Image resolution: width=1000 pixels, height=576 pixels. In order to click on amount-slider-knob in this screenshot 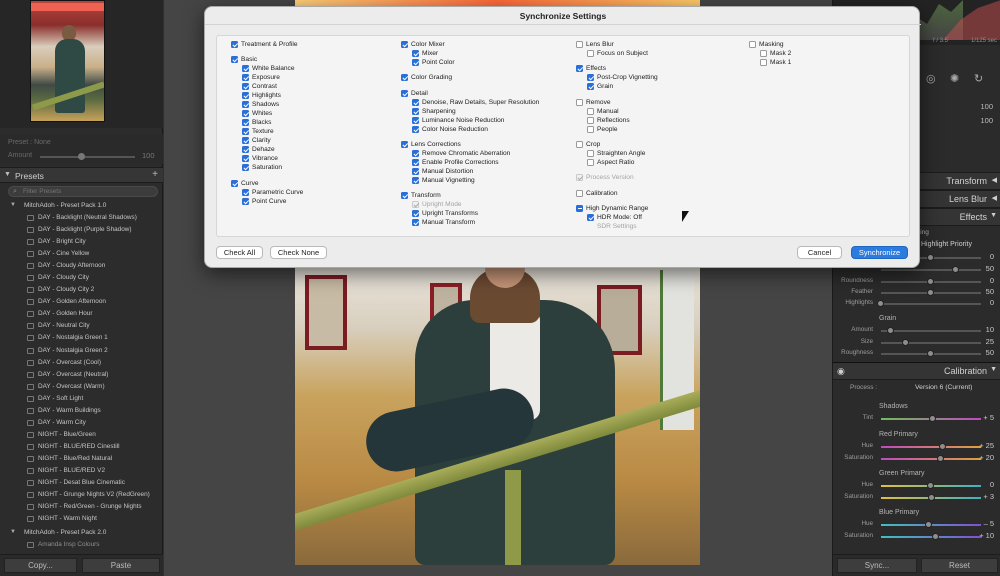, I will do `click(81, 156)`.